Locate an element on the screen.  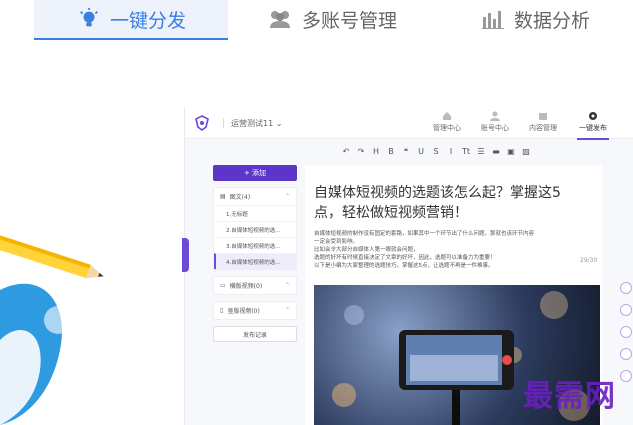
workspace-name: 运营测试11 is located at coordinates (252, 123).